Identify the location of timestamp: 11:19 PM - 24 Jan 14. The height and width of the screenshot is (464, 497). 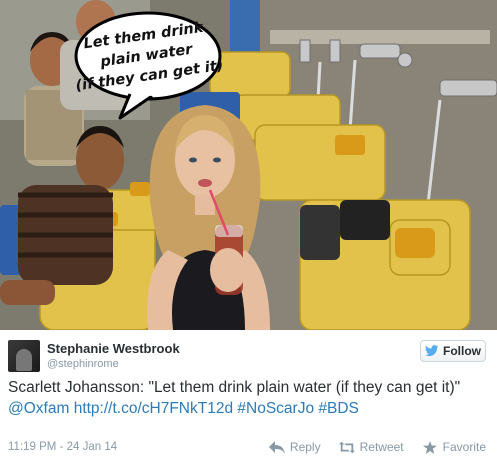
(62, 447).